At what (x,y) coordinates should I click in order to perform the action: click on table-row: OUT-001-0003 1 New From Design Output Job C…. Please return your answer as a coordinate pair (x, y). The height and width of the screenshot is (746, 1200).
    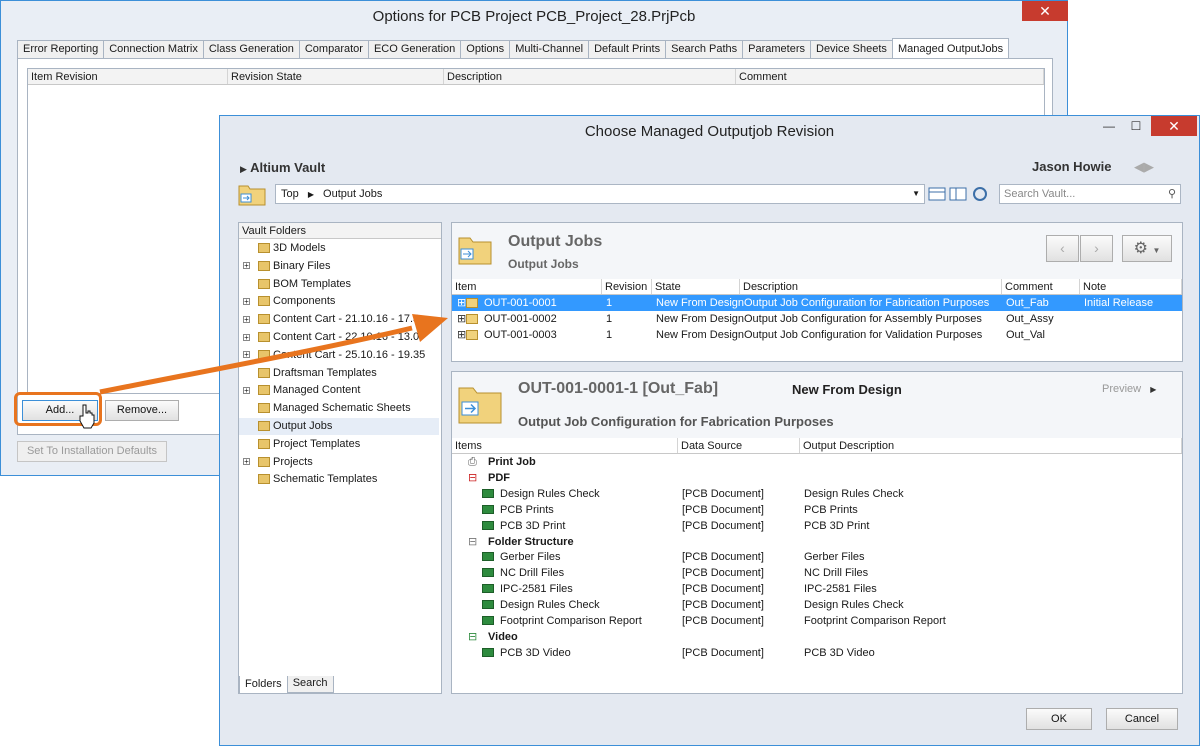
    Looking at the image, I should click on (817, 335).